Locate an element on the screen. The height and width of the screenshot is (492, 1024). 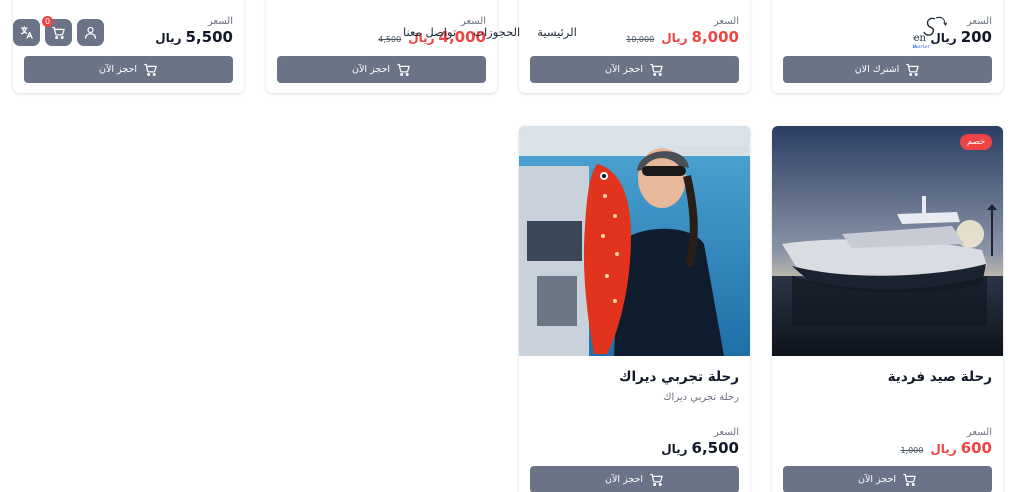
site-logo: Se ven Seas Charter is located at coordinates (933, 32).